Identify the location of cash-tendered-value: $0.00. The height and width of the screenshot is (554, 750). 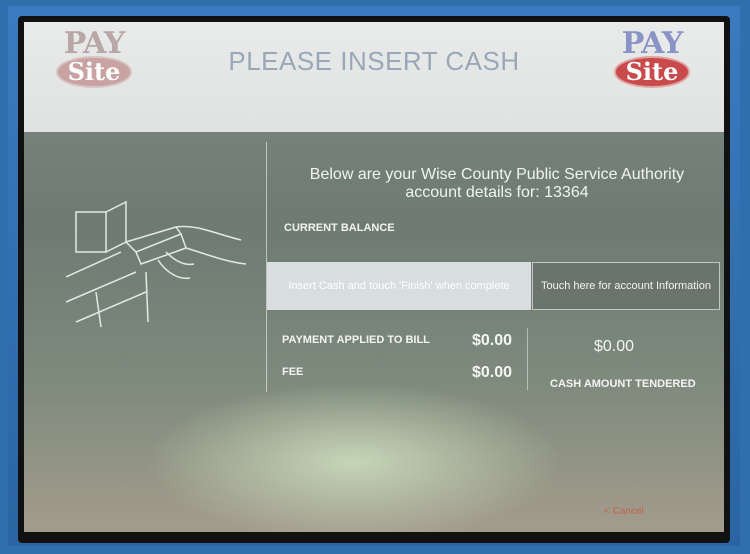
(614, 346).